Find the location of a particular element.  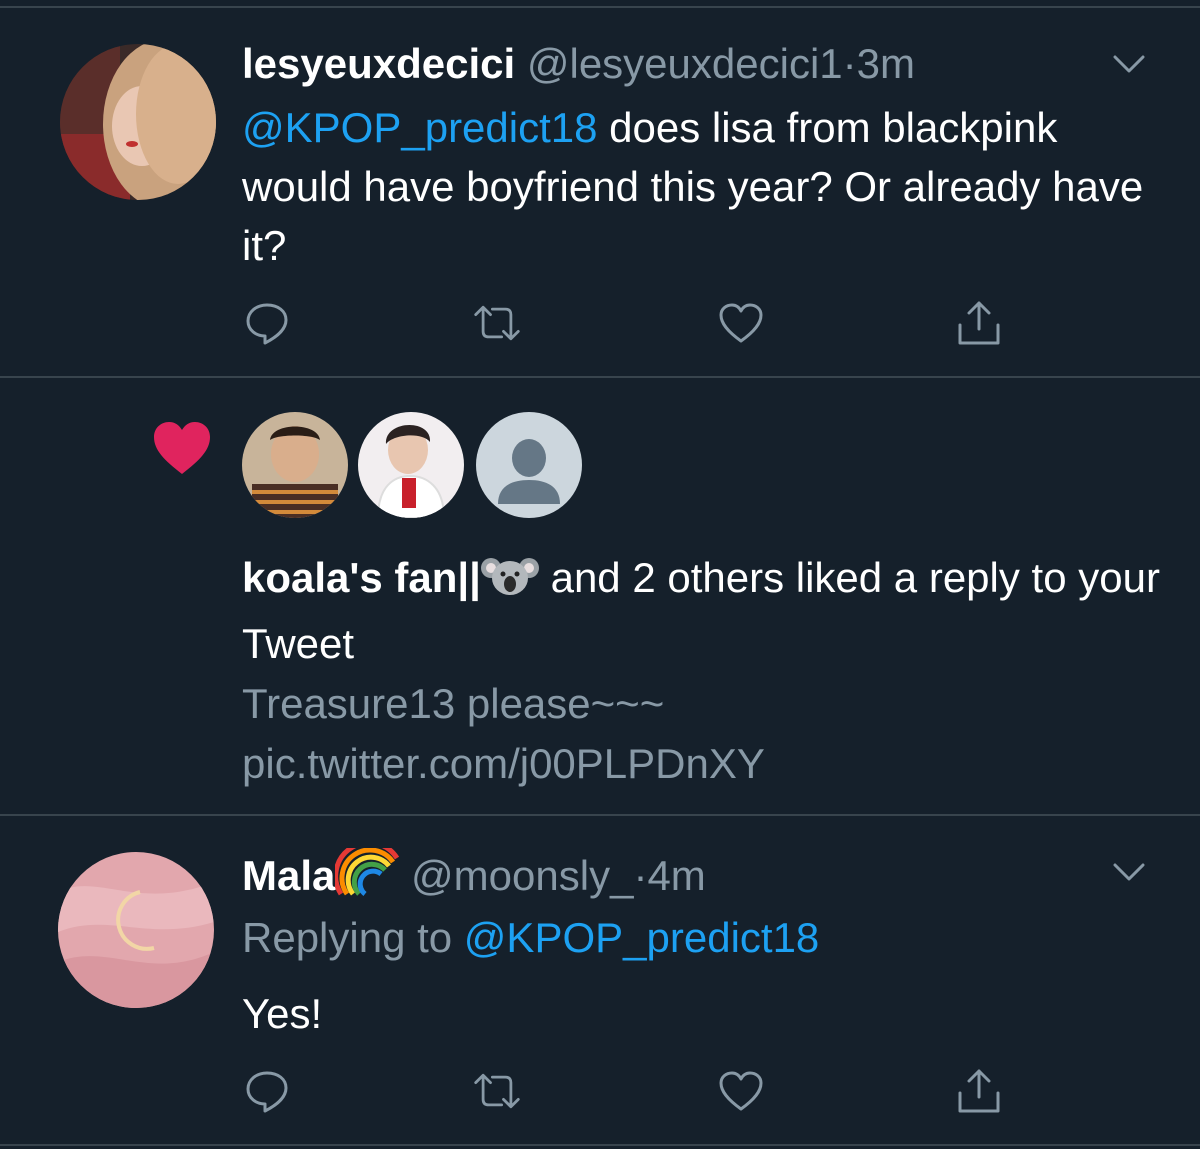

tweet-text: Yes! is located at coordinates (282, 1013).